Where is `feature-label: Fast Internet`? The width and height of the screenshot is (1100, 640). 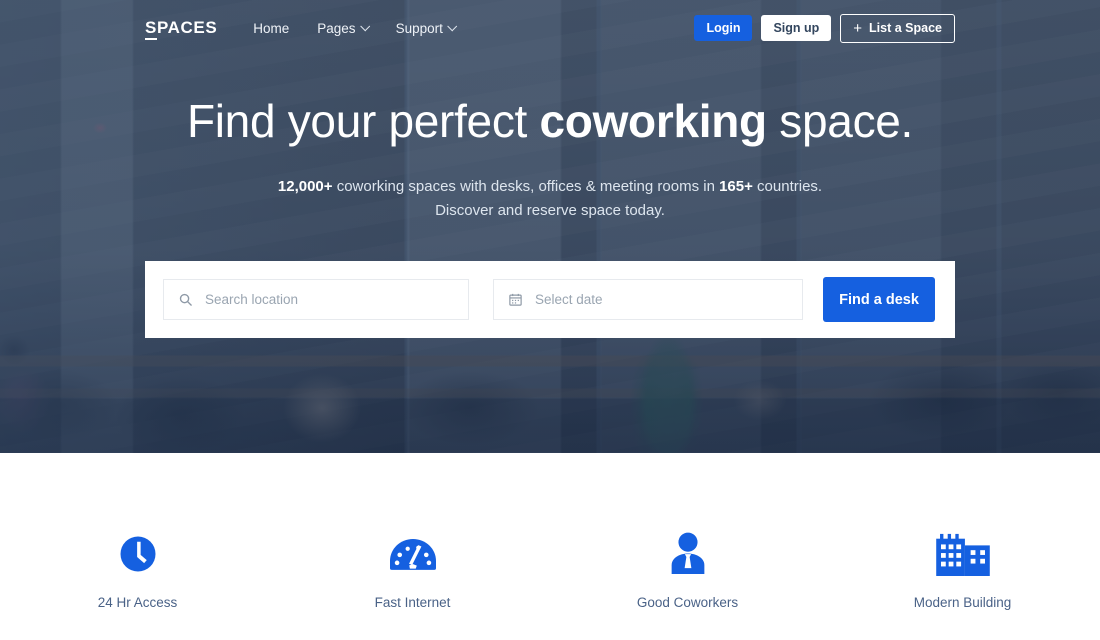
feature-label: Fast Internet is located at coordinates (412, 602).